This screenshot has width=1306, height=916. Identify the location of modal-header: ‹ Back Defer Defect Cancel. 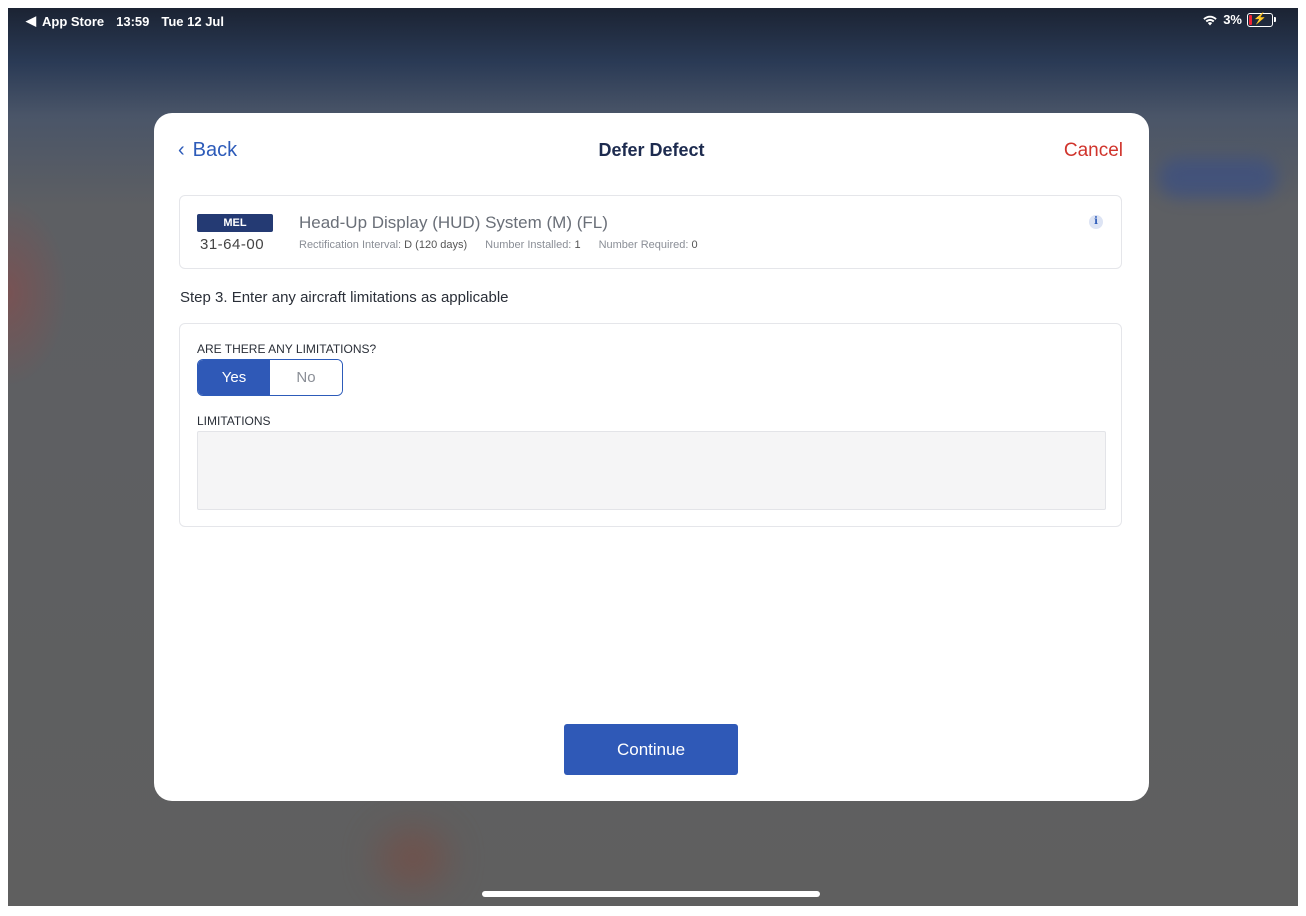
(651, 148).